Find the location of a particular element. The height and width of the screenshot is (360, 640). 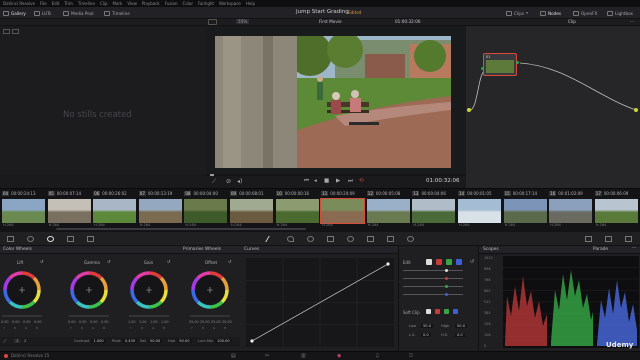

key-icon is located at coordinates (370, 239).